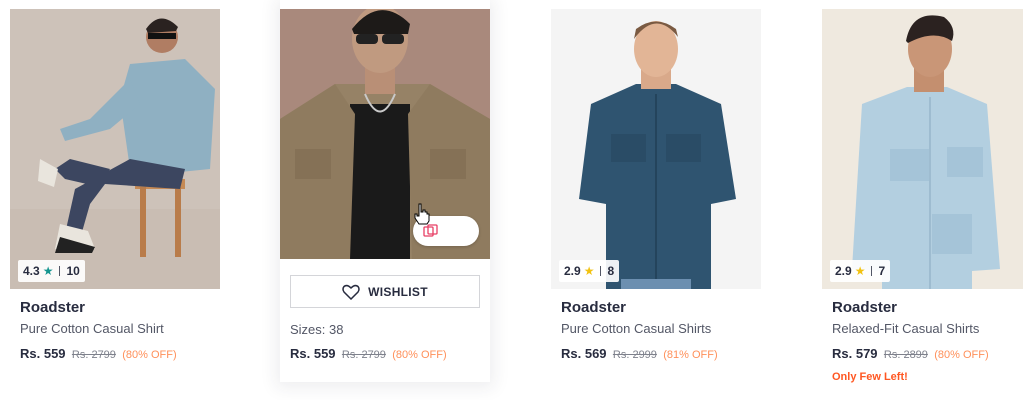 This screenshot has width=1023, height=400. I want to click on price-row: Rs. 579 Rs. 2899 (80% OFF), so click(927, 354).